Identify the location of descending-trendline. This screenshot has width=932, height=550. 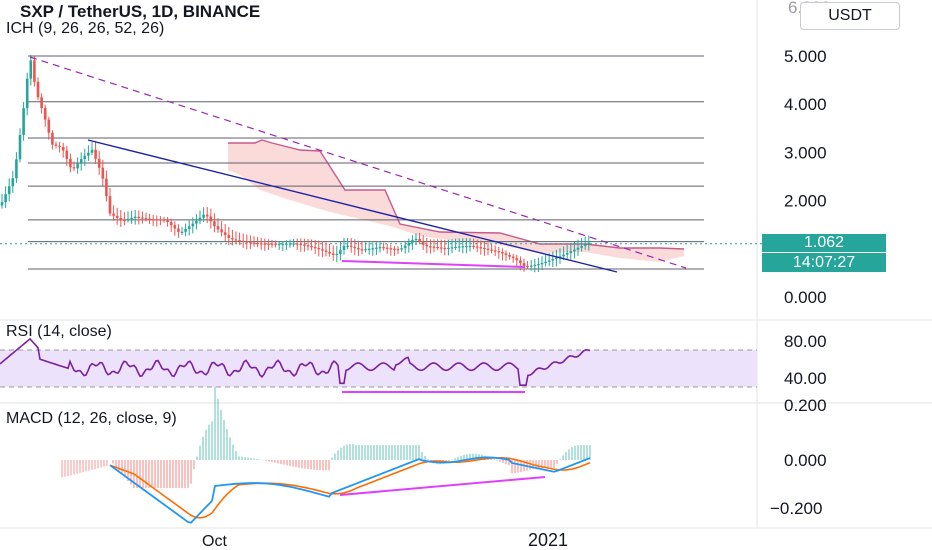
(352, 206).